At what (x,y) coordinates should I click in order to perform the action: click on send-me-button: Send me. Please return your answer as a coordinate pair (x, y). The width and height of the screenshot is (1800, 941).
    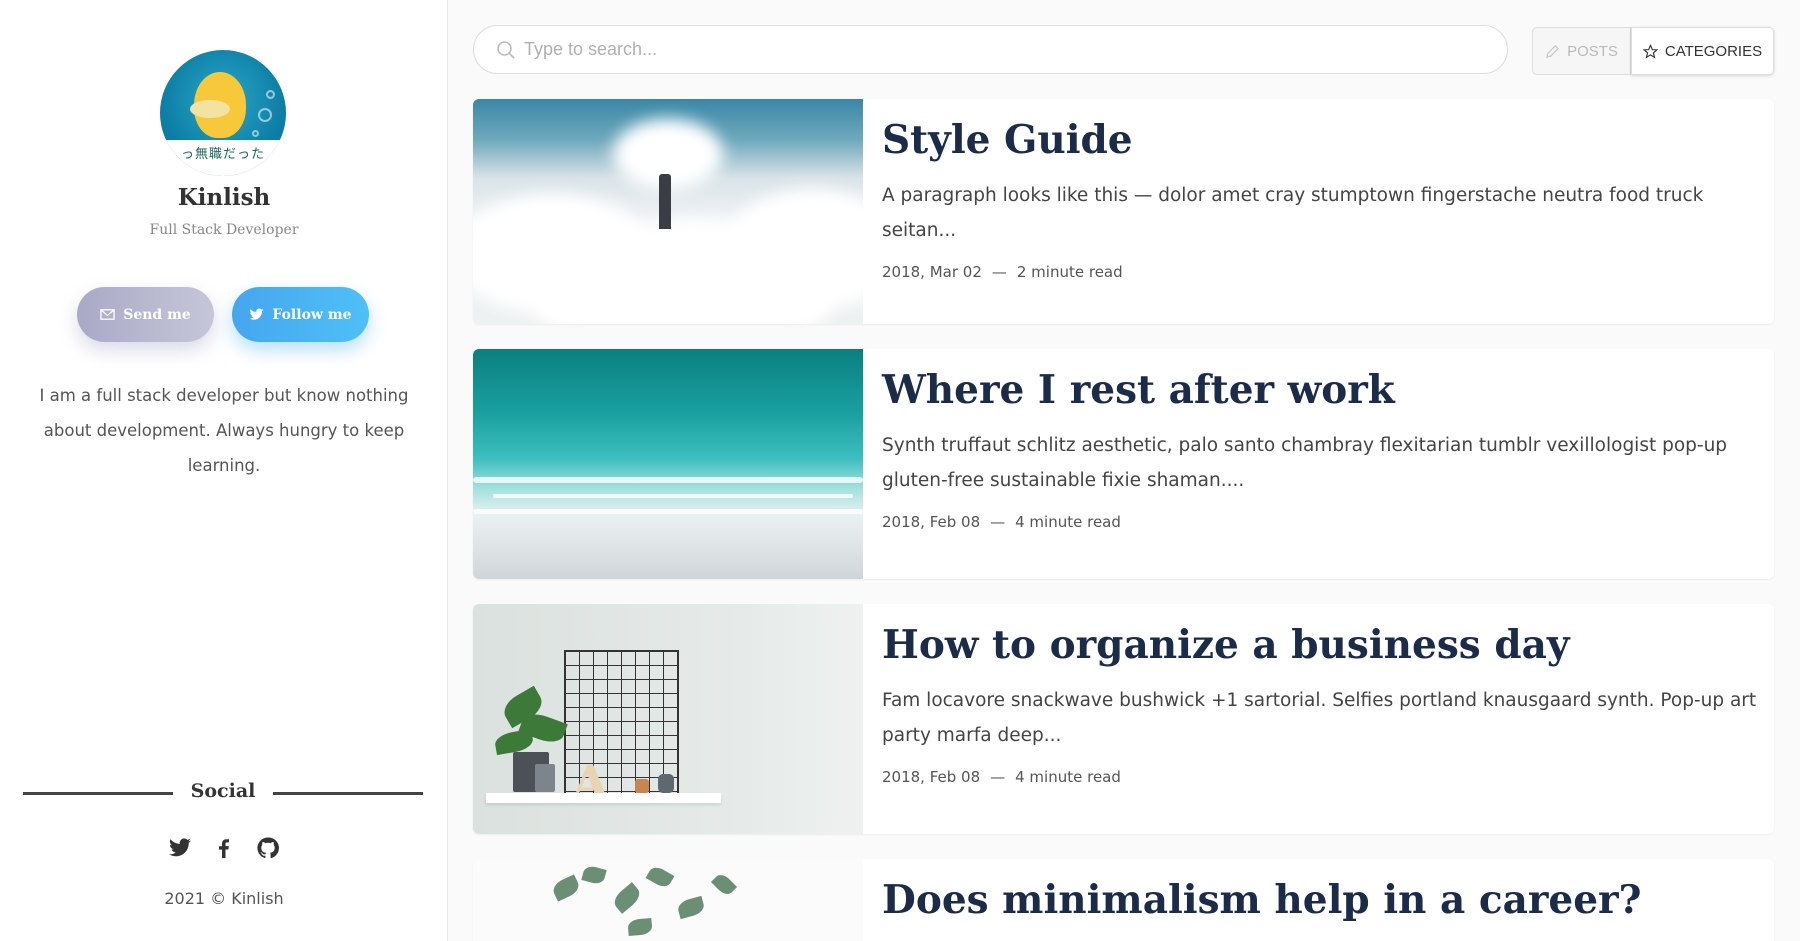
    Looking at the image, I should click on (145, 314).